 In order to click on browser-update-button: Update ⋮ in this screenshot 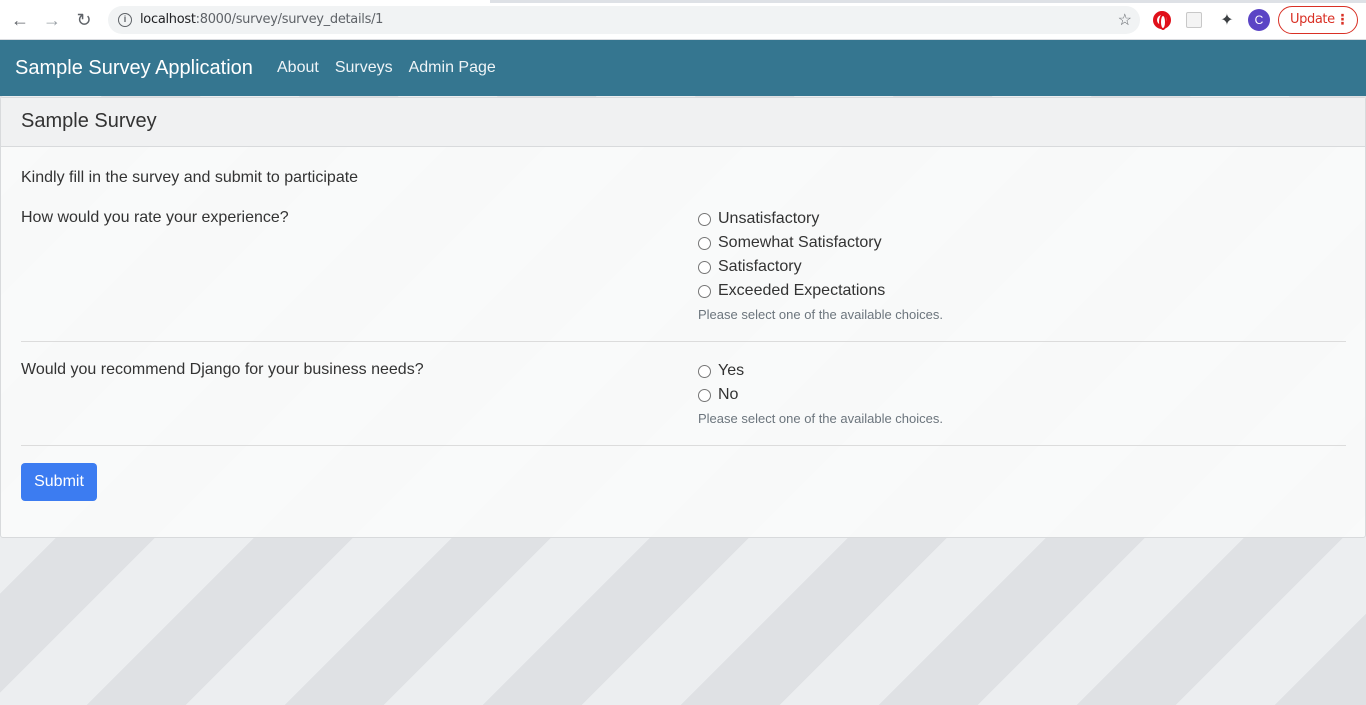, I will do `click(1318, 20)`.